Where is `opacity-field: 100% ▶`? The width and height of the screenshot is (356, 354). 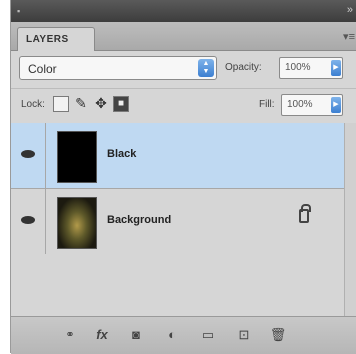 opacity-field: 100% ▶ is located at coordinates (311, 68).